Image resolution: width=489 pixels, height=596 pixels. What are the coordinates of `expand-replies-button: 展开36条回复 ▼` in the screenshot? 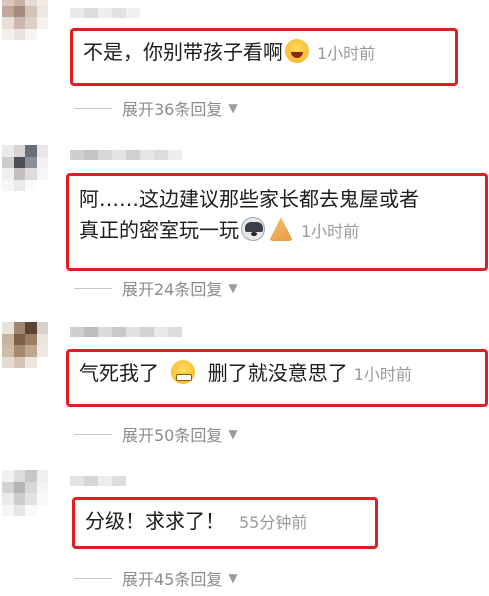 It's located at (156, 108).